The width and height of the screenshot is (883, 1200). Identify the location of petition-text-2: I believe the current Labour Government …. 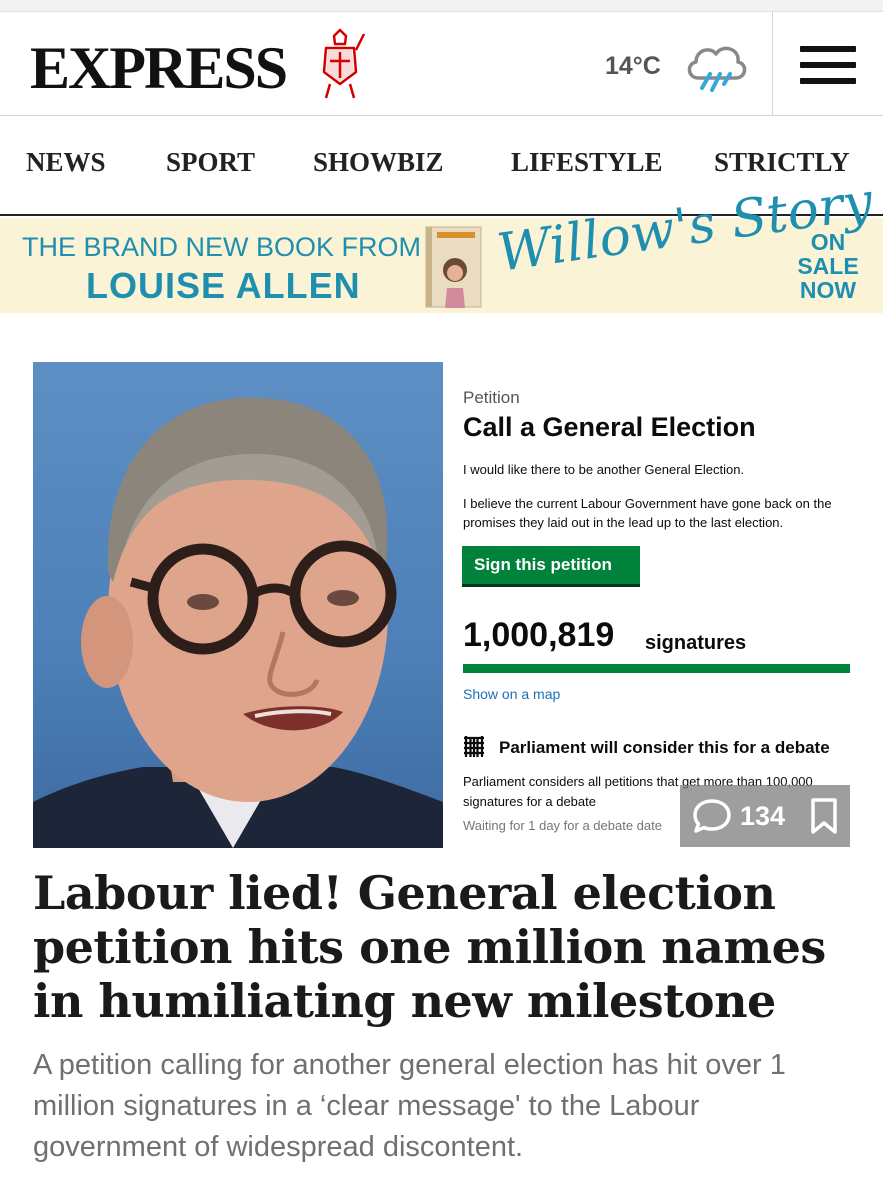
(647, 513).